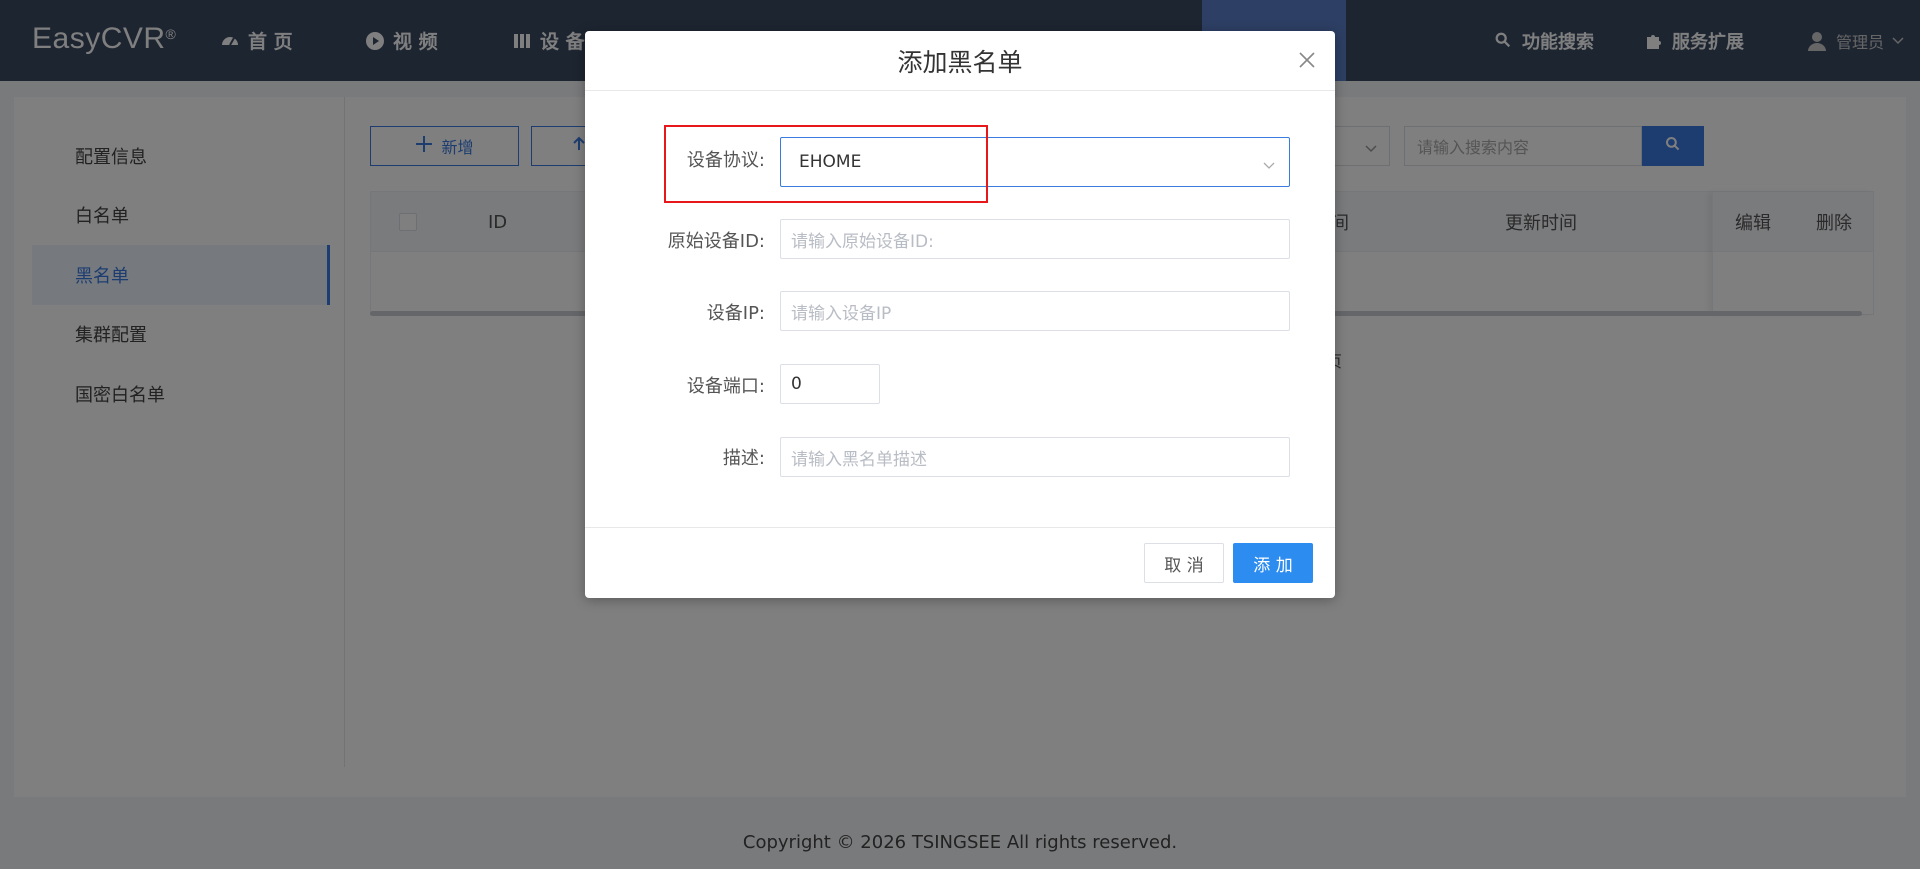 This screenshot has height=869, width=1920. Describe the element at coordinates (725, 160) in the screenshot. I see `protocol-label: 设备协议:` at that location.